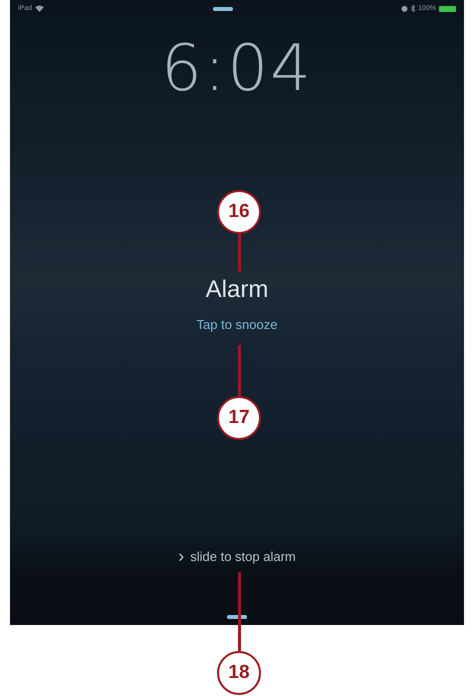  What do you see at coordinates (237, 69) in the screenshot?
I see `clock-time: 6:04` at bounding box center [237, 69].